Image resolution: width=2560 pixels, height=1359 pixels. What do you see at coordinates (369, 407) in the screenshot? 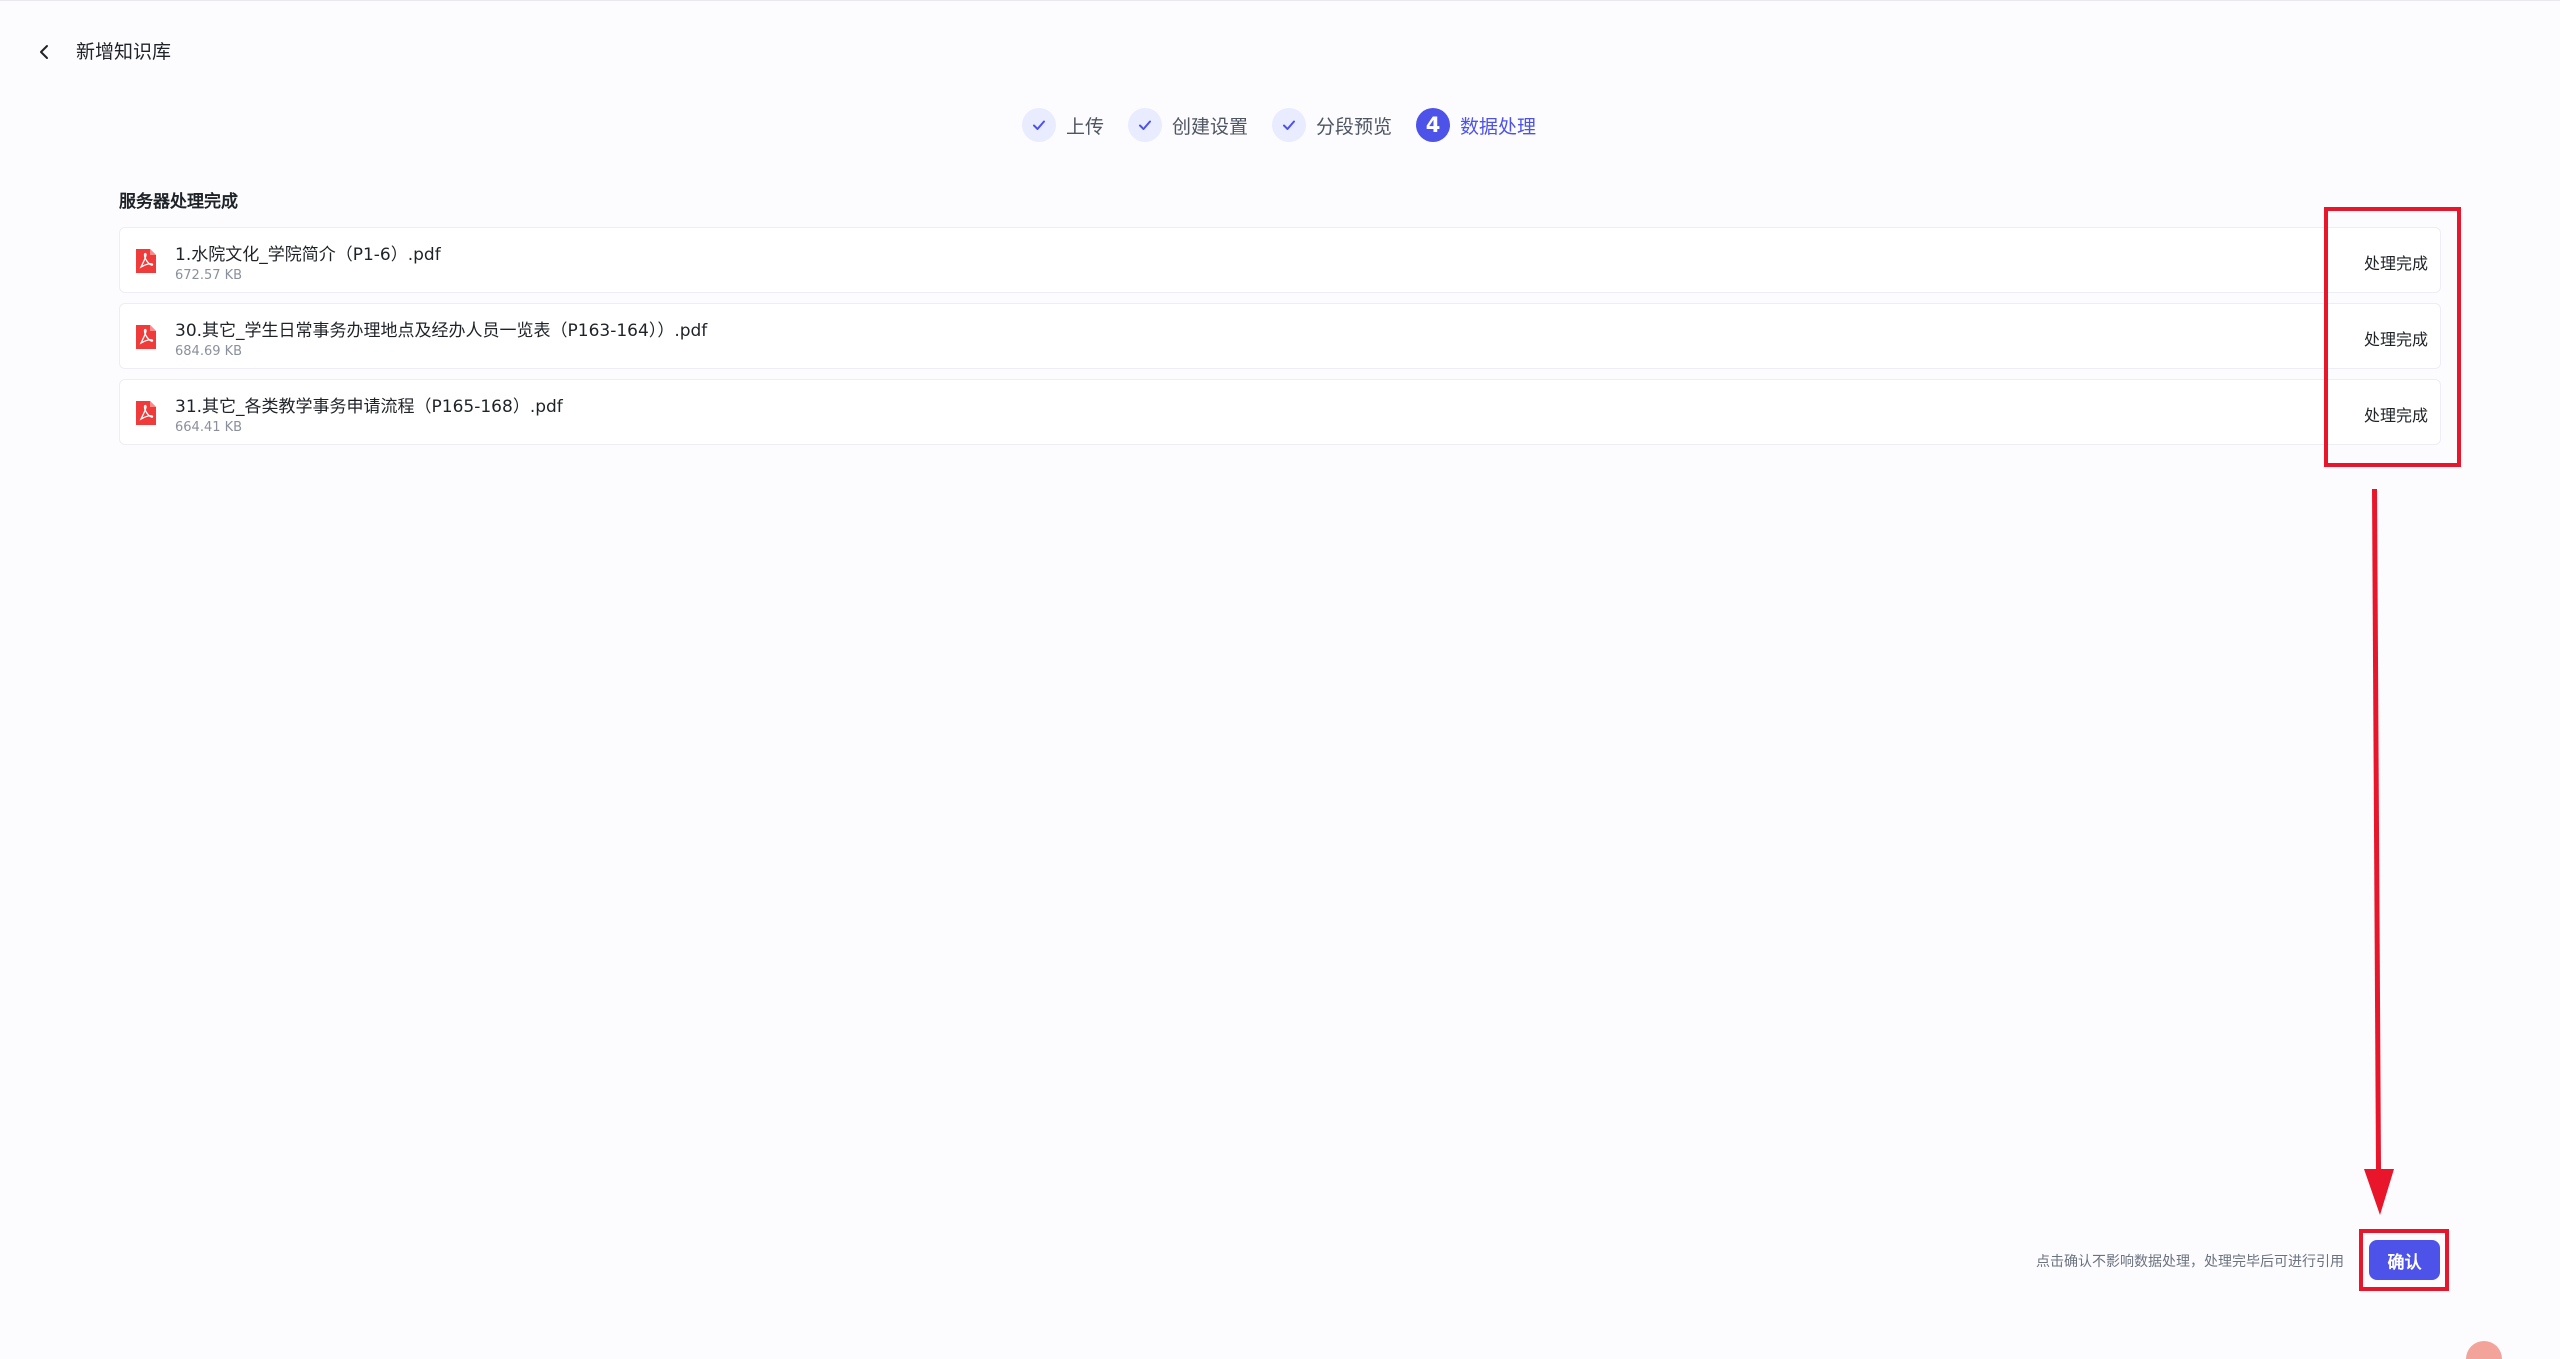
I see `file-name: 31.其它_各类教学事务申请流程（P165-168）.pdf` at bounding box center [369, 407].